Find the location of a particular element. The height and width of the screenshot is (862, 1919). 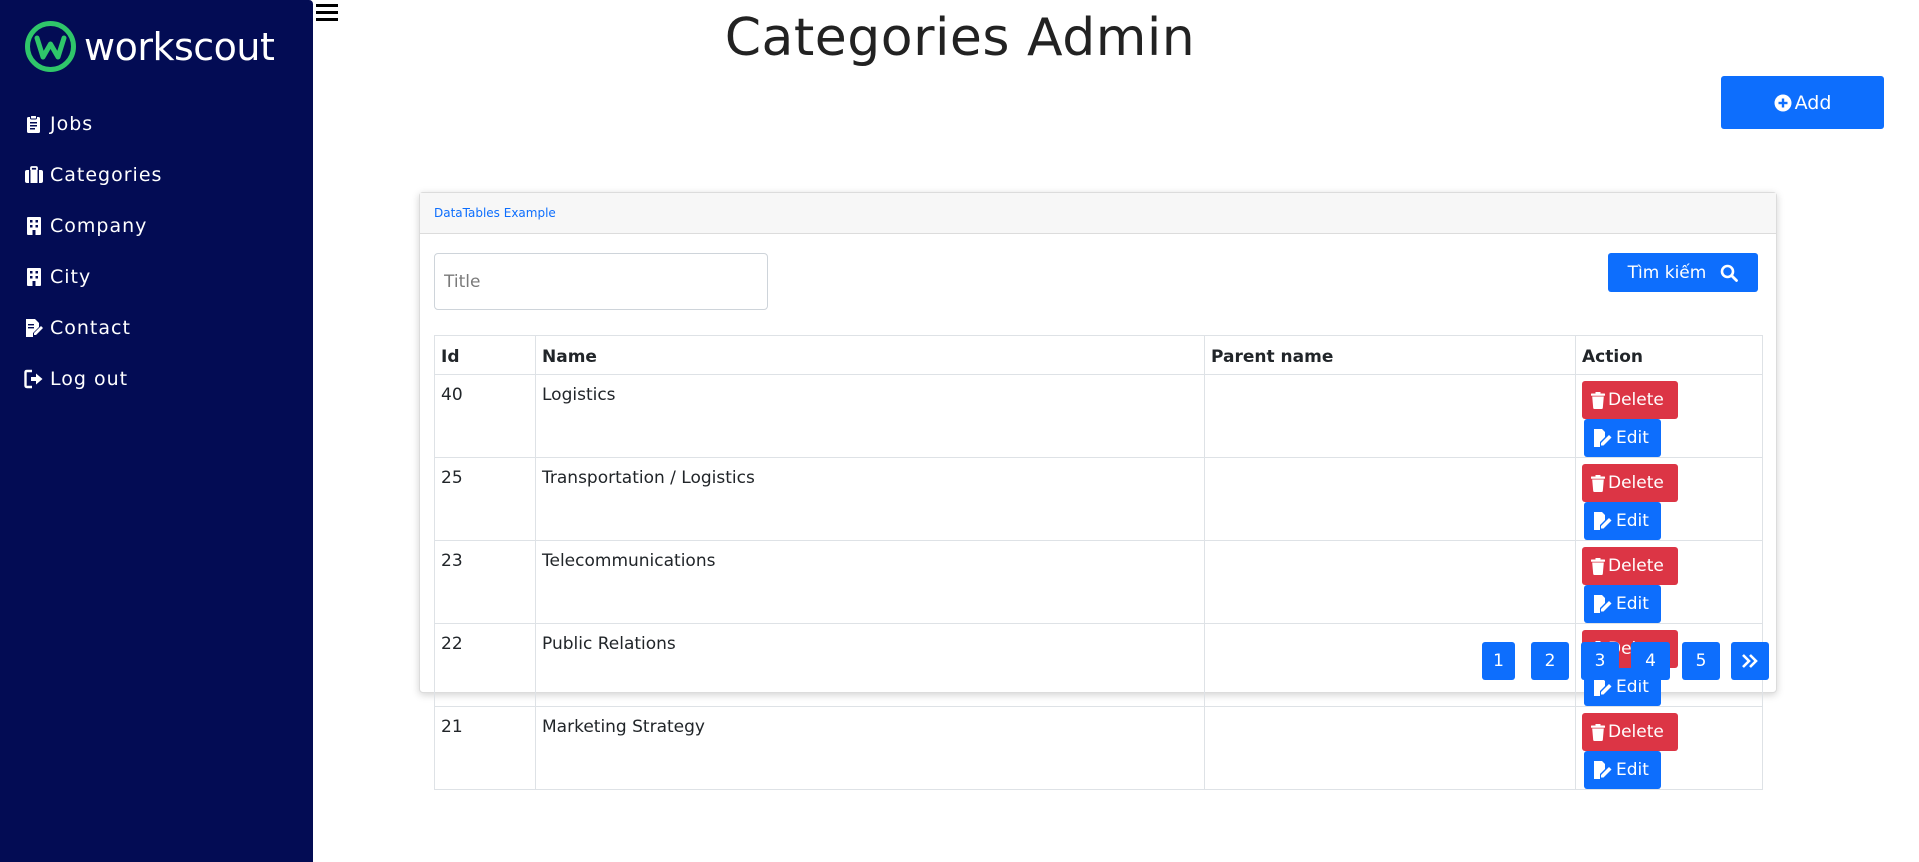

sidebar-item-logout: Log out is located at coordinates (93, 378).